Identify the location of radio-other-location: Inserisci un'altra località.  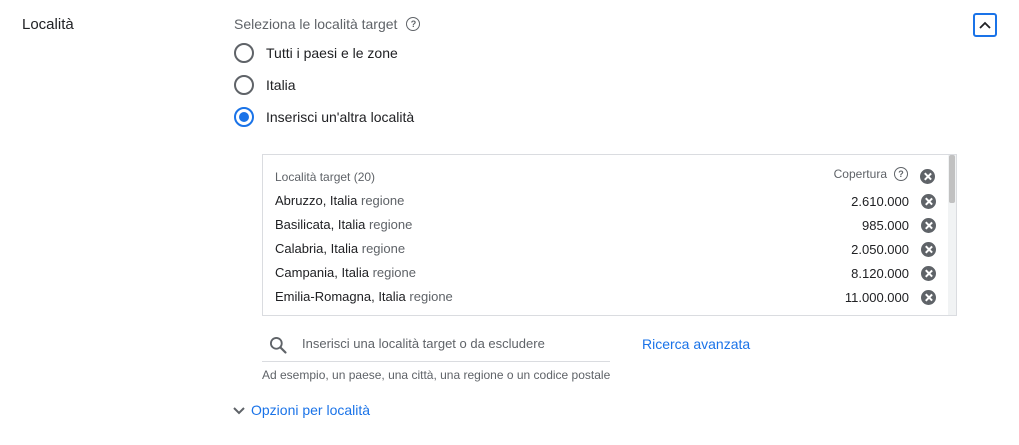
(324, 117).